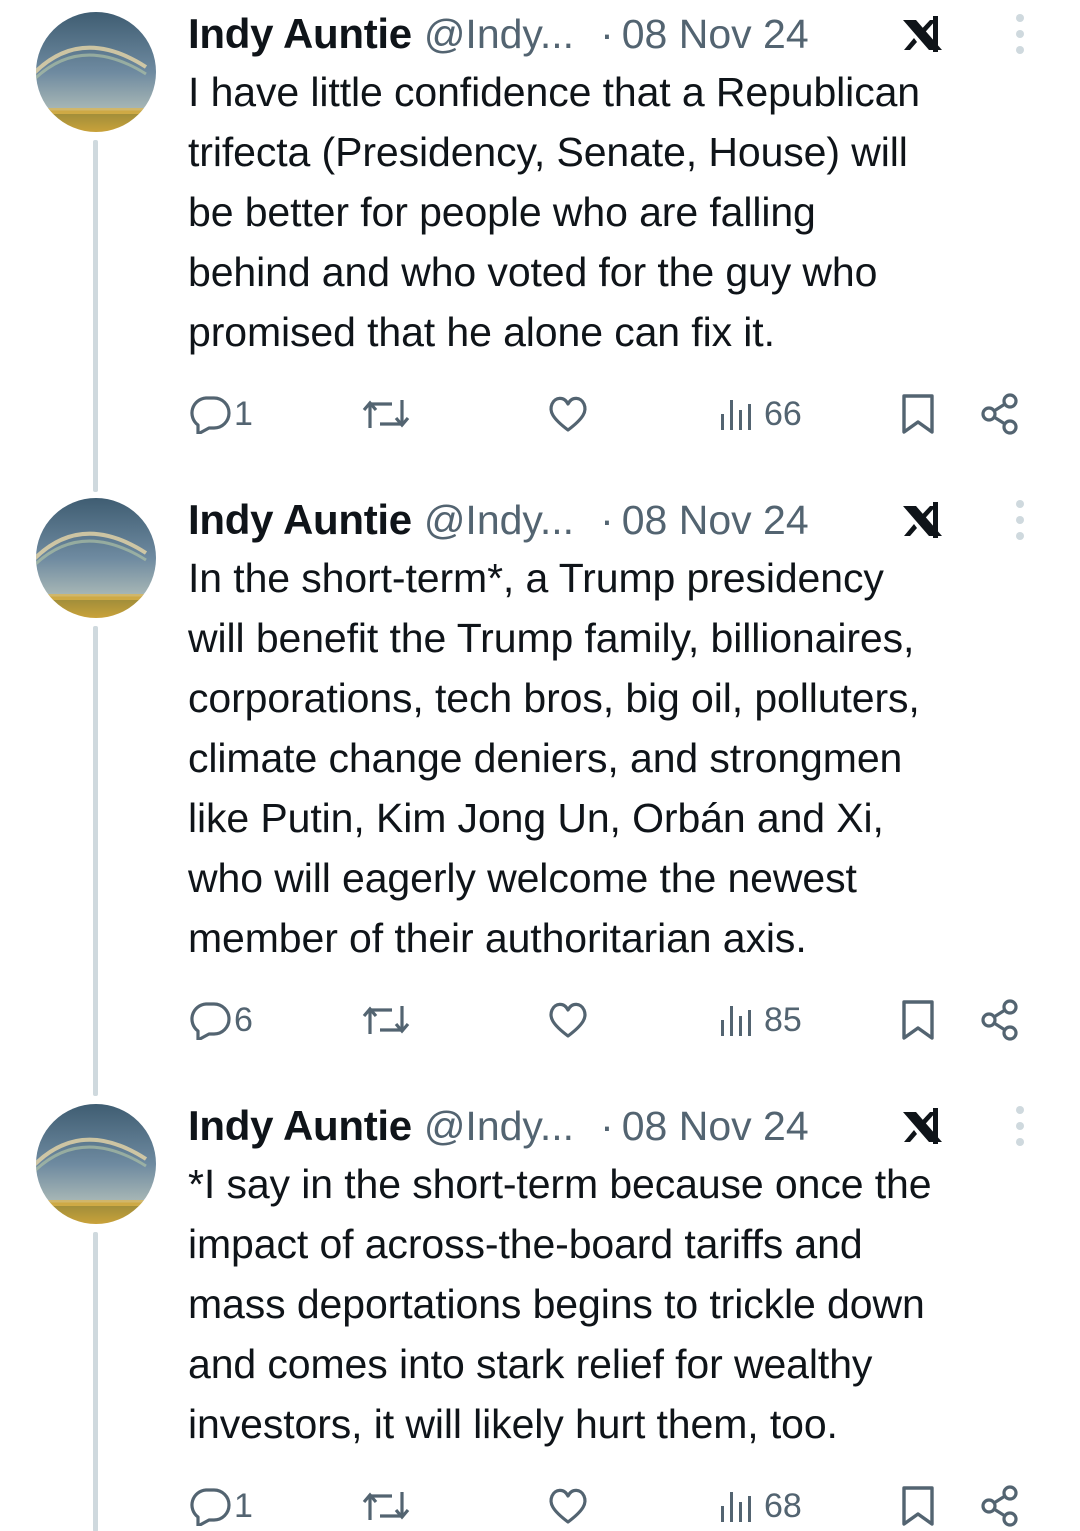 The height and width of the screenshot is (1531, 1080). Describe the element at coordinates (760, 1020) in the screenshot. I see `views-button: 85` at that location.